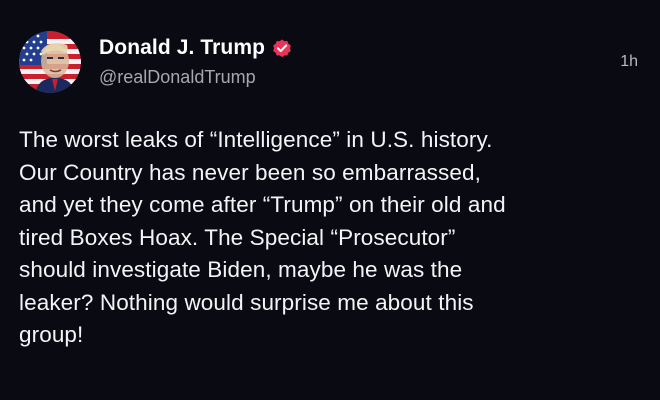 Image resolution: width=660 pixels, height=400 pixels. What do you see at coordinates (629, 62) in the screenshot?
I see `post-timestamp: 1h` at bounding box center [629, 62].